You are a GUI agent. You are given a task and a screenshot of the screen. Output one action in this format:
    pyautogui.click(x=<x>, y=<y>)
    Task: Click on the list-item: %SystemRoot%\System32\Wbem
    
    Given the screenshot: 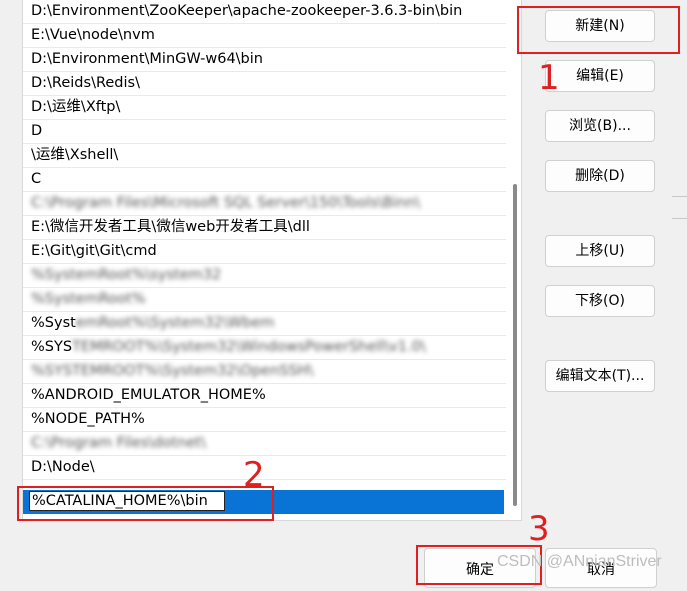 What is the action you would take?
    pyautogui.click(x=264, y=324)
    